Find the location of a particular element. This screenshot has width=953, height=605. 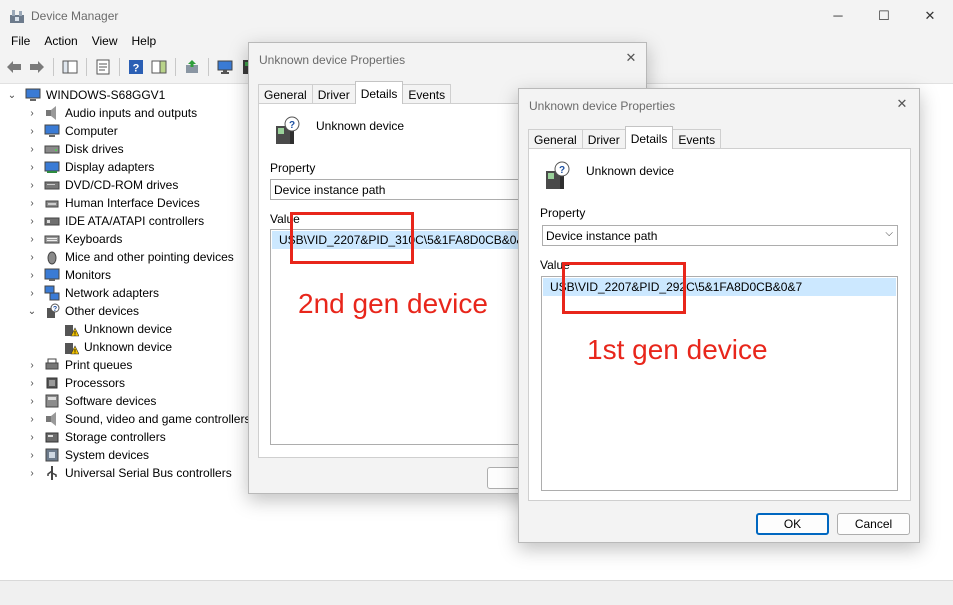

tree-item-label: Keyboards is located at coordinates (94, 239).